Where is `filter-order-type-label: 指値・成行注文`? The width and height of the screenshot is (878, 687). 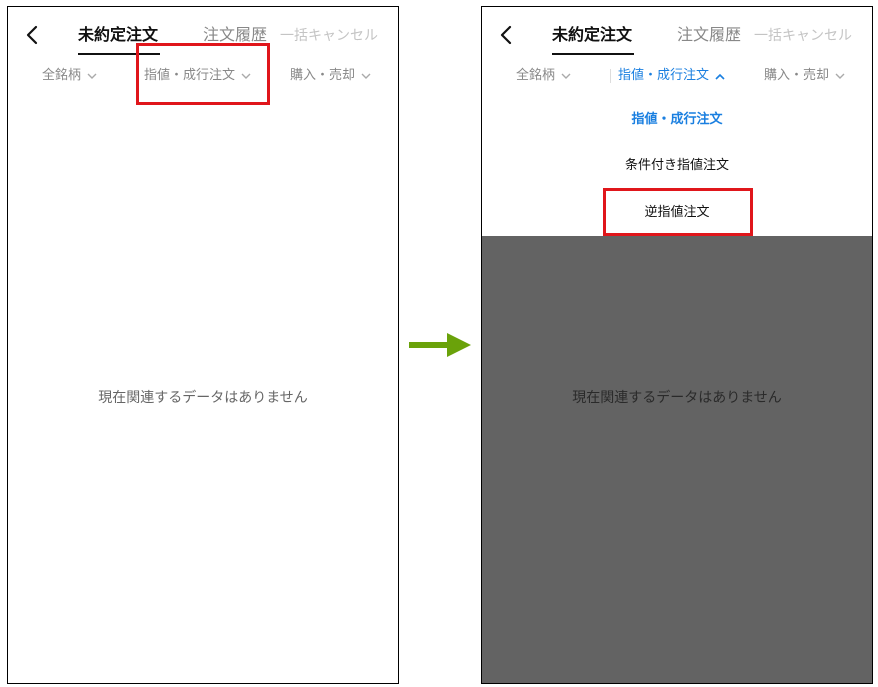
filter-order-type-label: 指値・成行注文 is located at coordinates (664, 75).